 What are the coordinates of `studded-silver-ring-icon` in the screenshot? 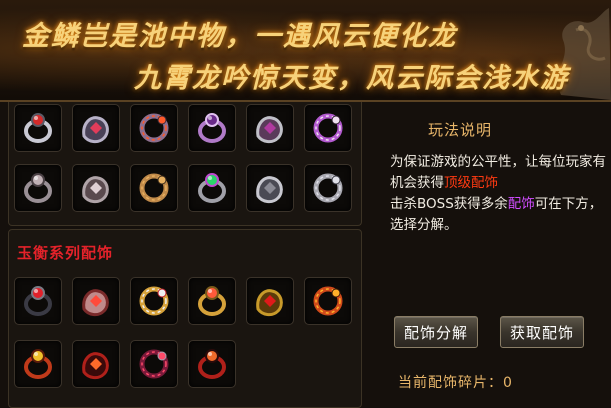 It's located at (95, 190).